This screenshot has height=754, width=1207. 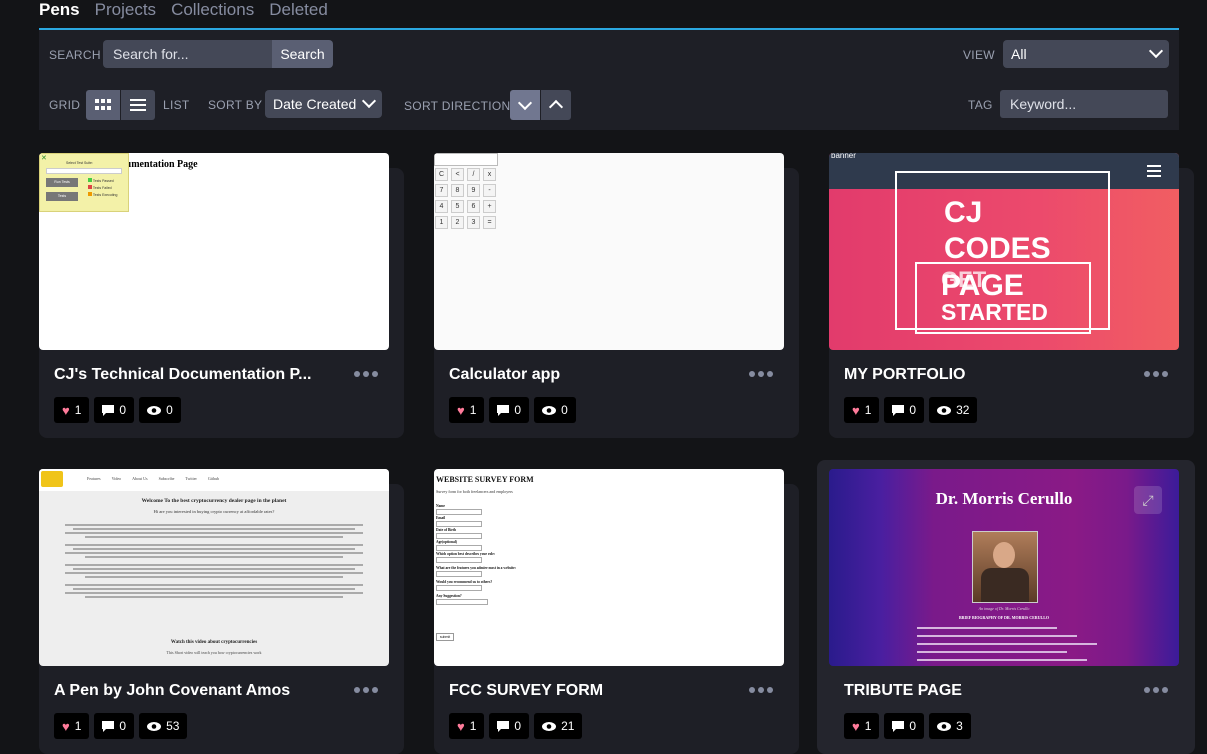 I want to click on views-stat: 0, so click(x=555, y=410).